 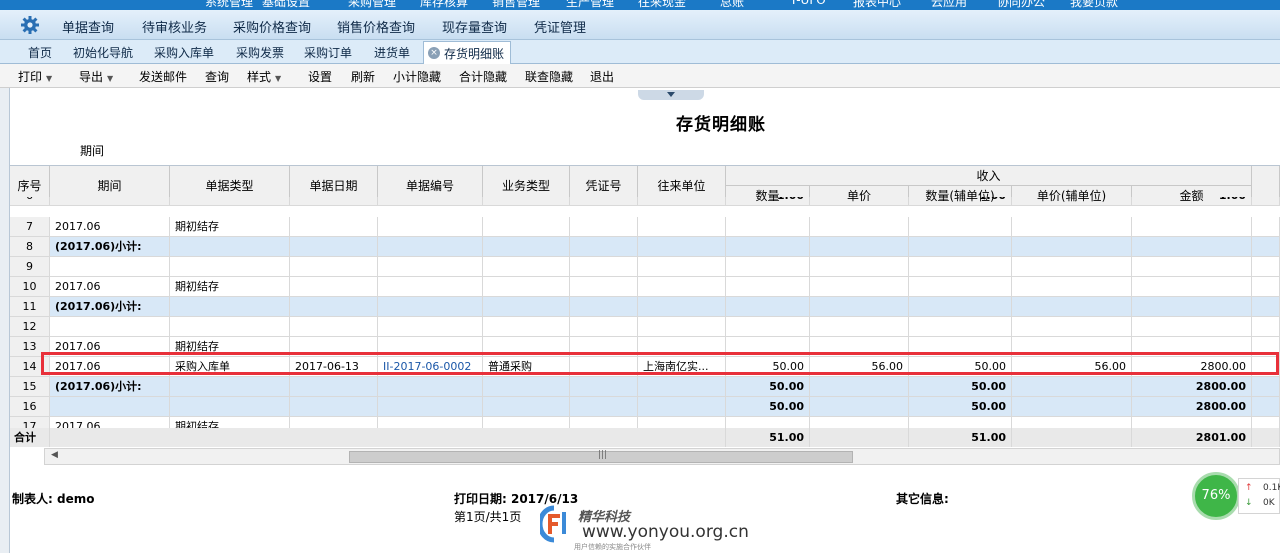 What do you see at coordinates (372, 5) in the screenshot?
I see `top-nav-item: 采购管理` at bounding box center [372, 5].